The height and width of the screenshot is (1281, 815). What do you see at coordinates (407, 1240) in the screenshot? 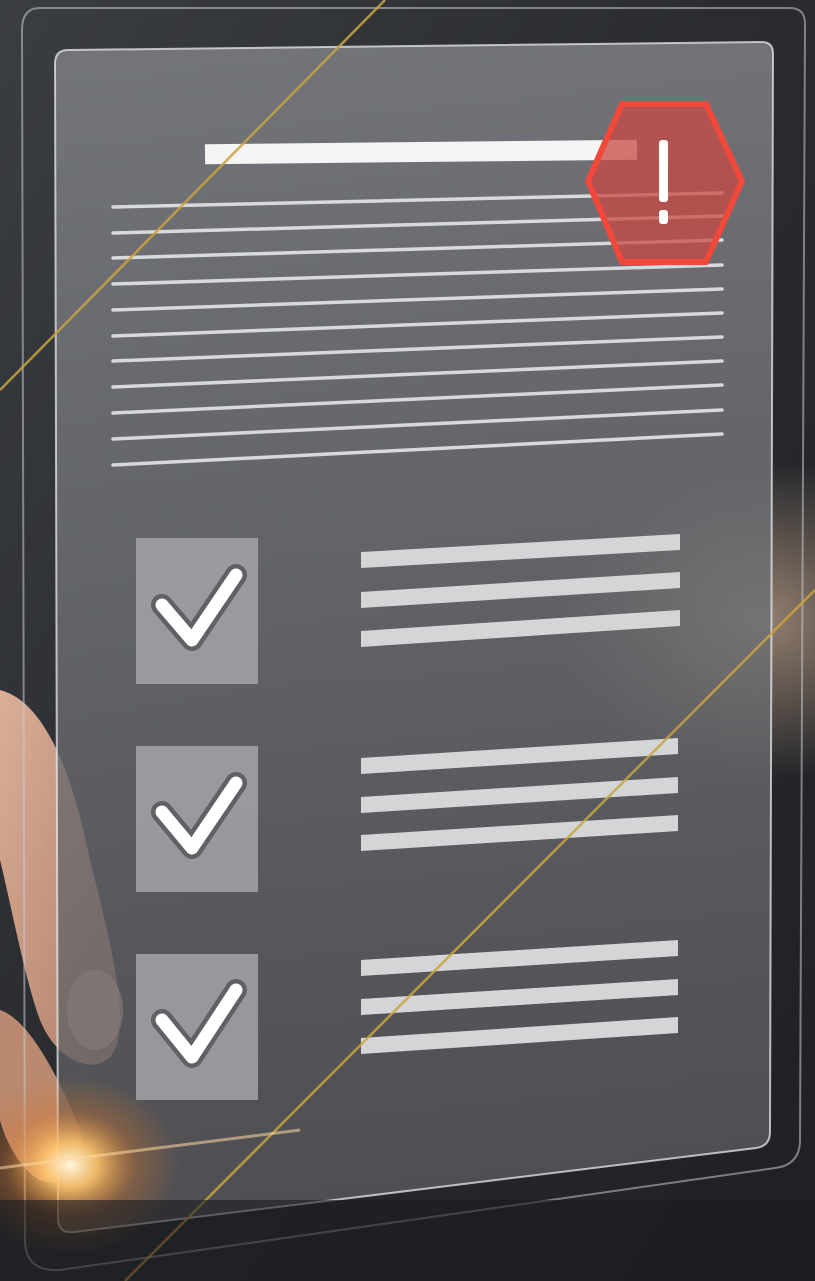
I see `desk-surface` at bounding box center [407, 1240].